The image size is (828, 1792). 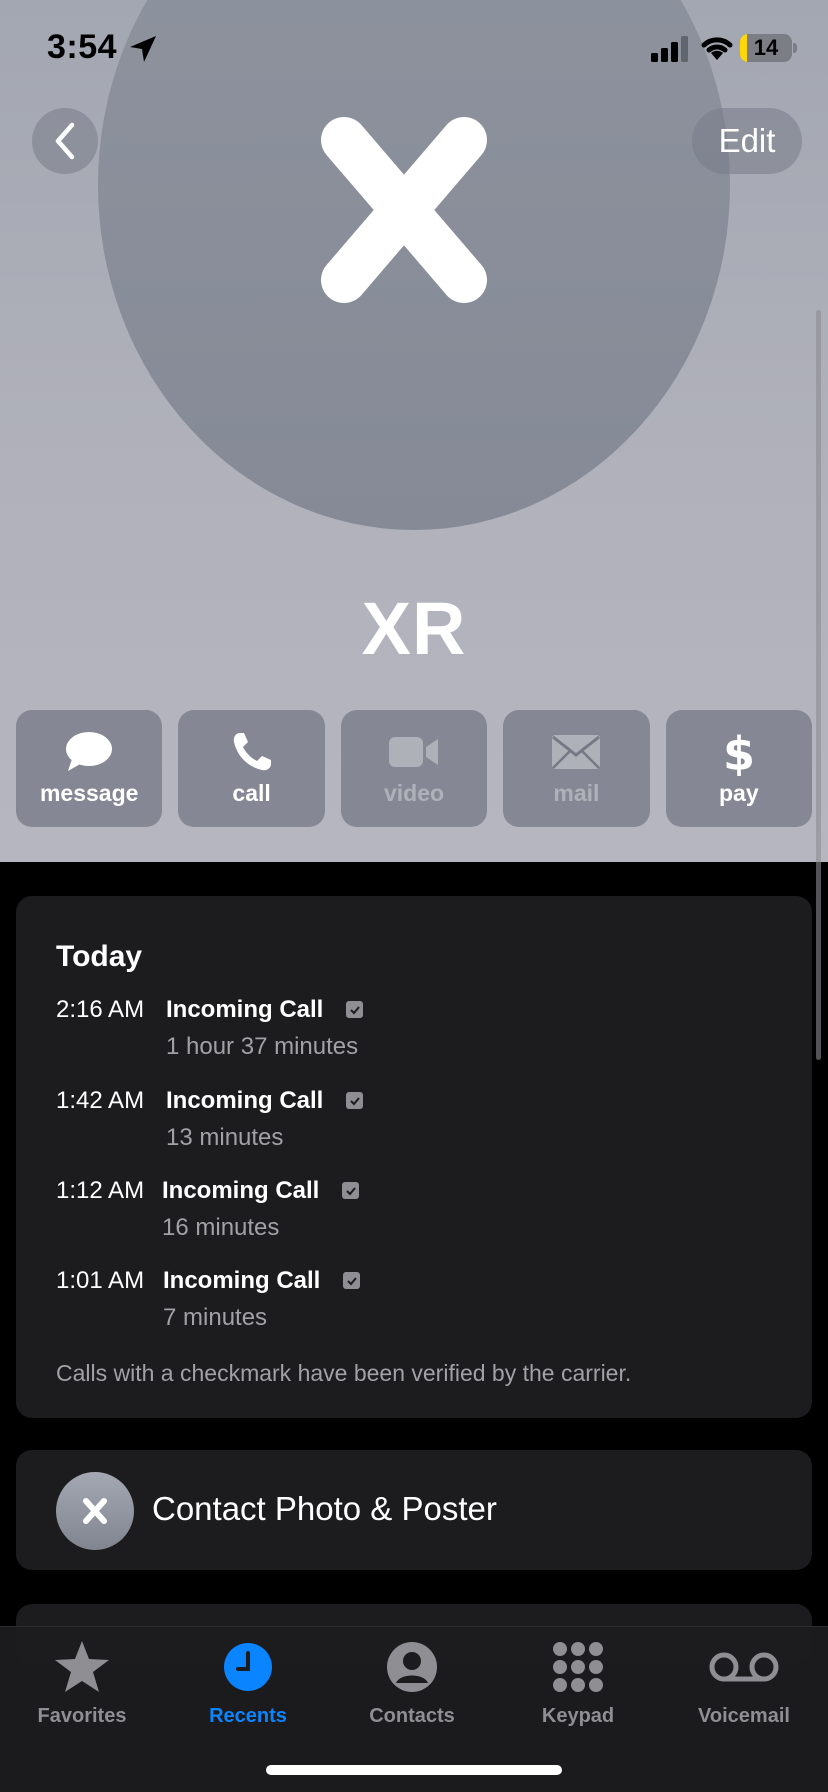 I want to click on clock-icon, so click(x=248, y=1667).